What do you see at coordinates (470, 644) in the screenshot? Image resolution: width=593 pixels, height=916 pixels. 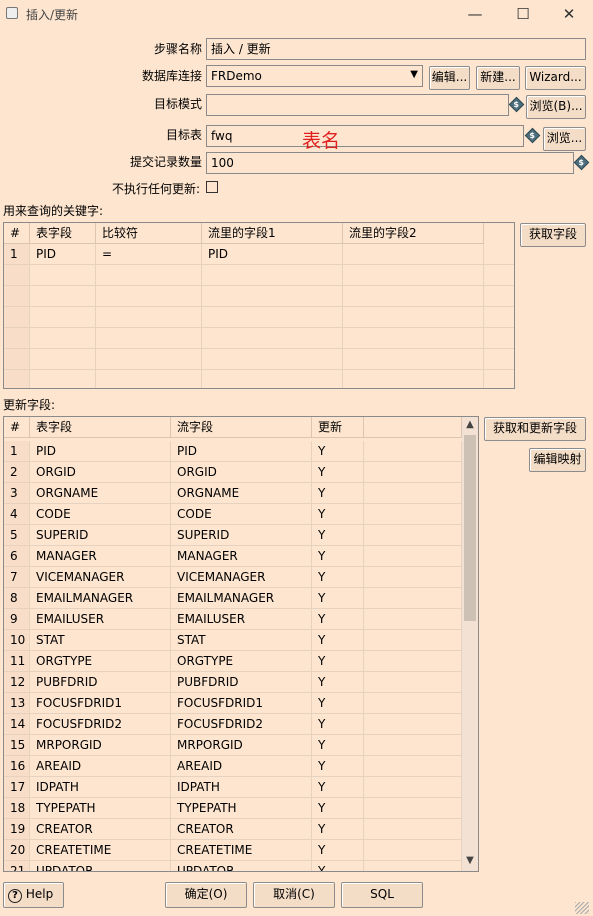 I see `vertical-scrollbar: ▲ ▼` at bounding box center [470, 644].